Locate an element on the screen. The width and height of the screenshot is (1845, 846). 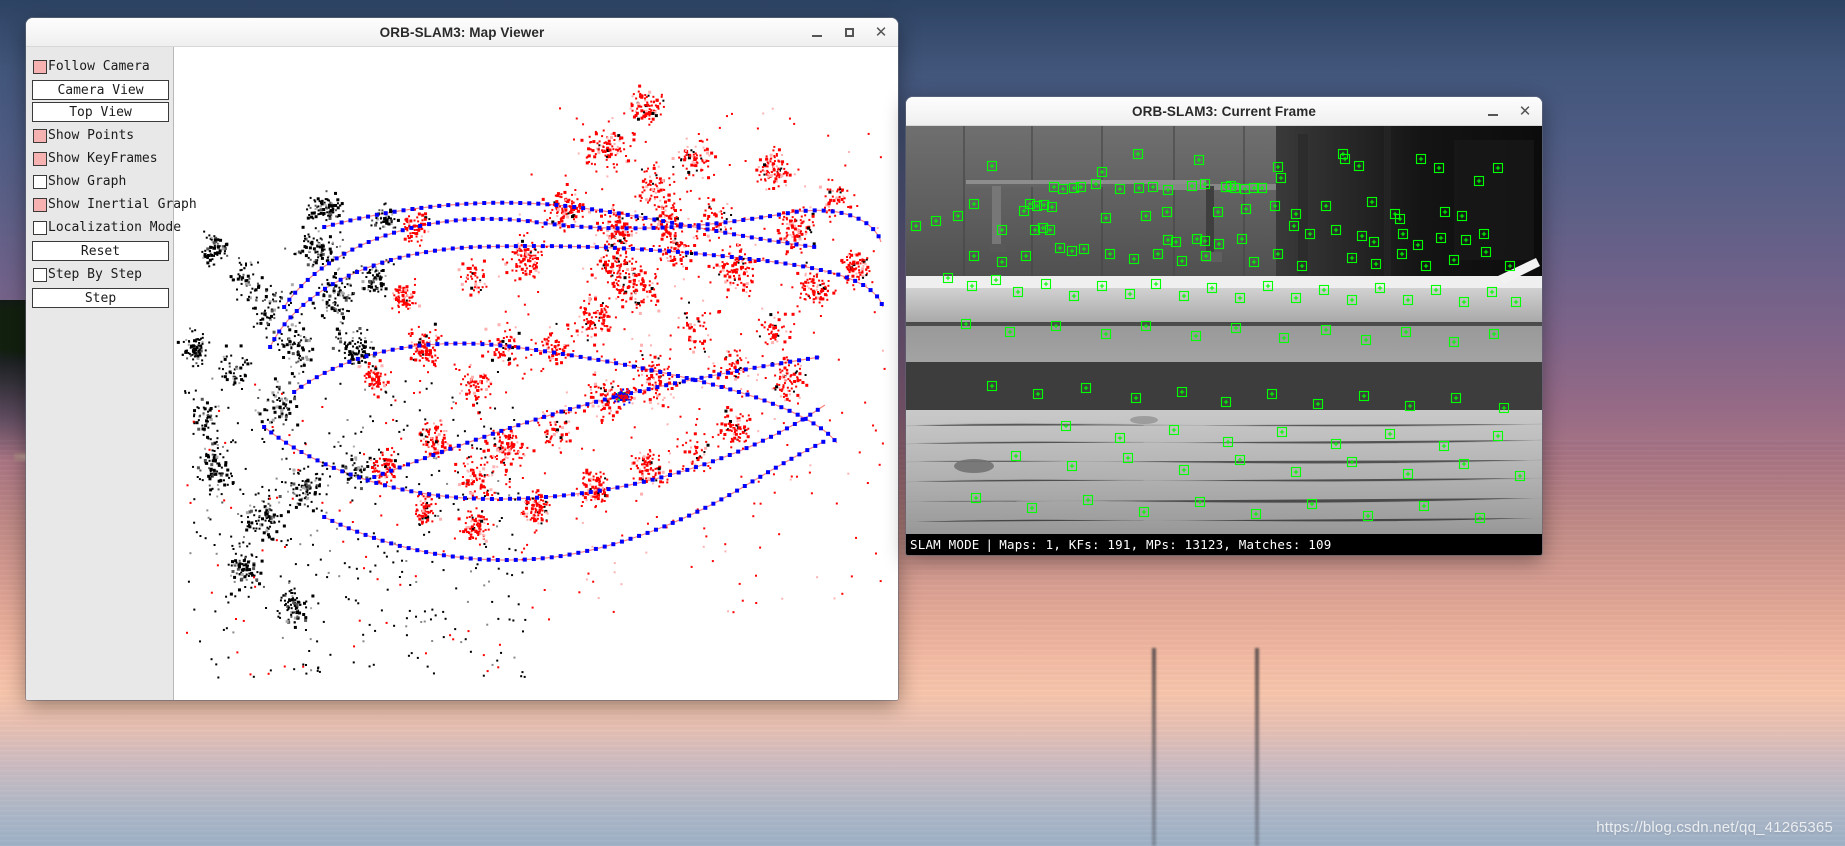
wallpaper-mast-reflection-right is located at coordinates (1257, 747).